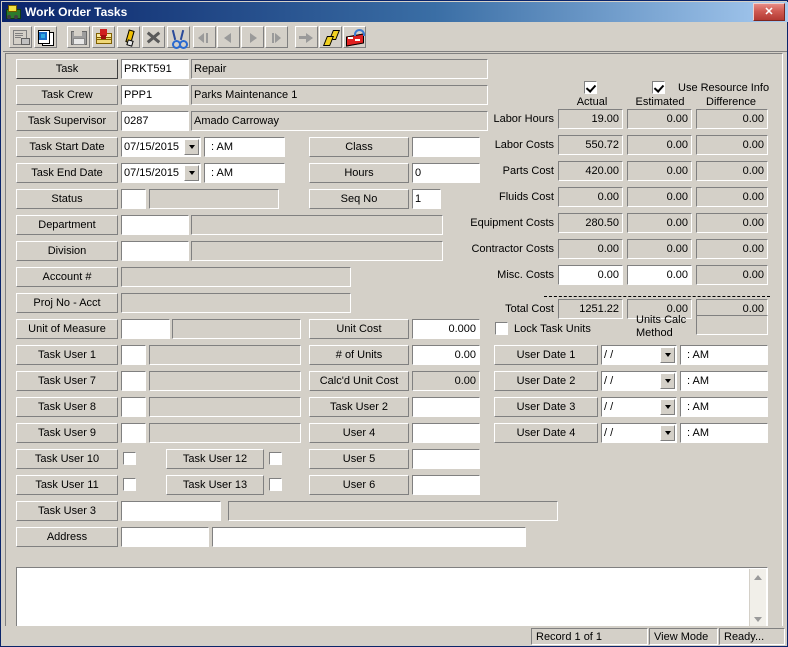 This screenshot has height=647, width=788. I want to click on proj-no-acct-label-button: Proj No - Acct, so click(67, 303).